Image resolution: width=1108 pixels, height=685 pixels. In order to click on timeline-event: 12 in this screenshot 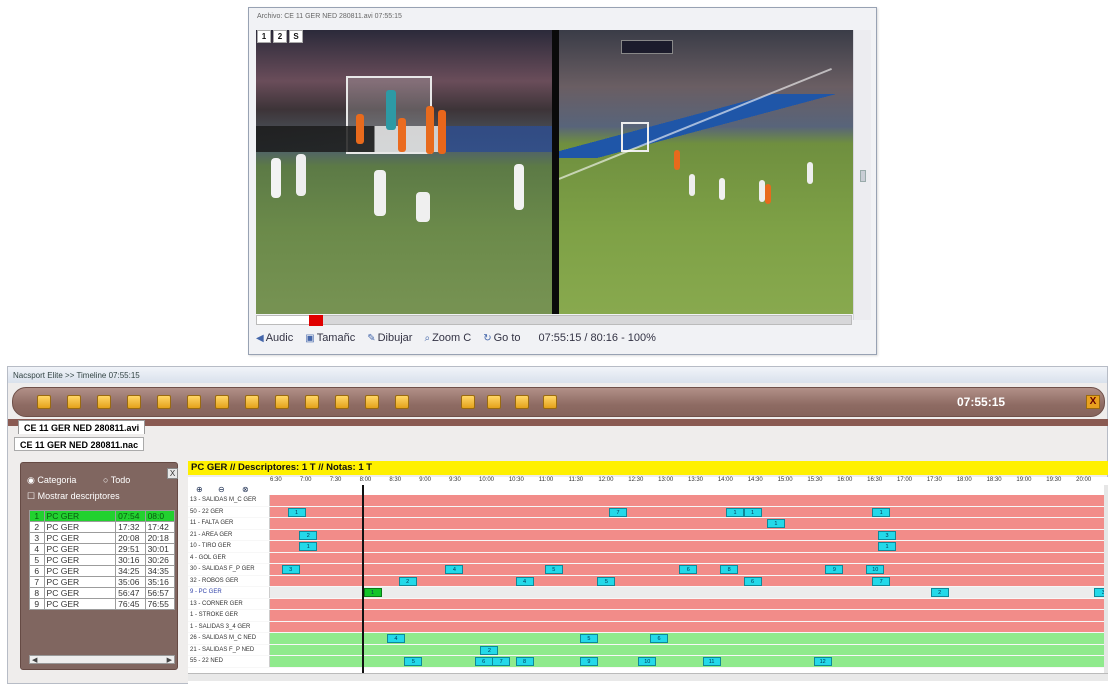, I will do `click(822, 661)`.